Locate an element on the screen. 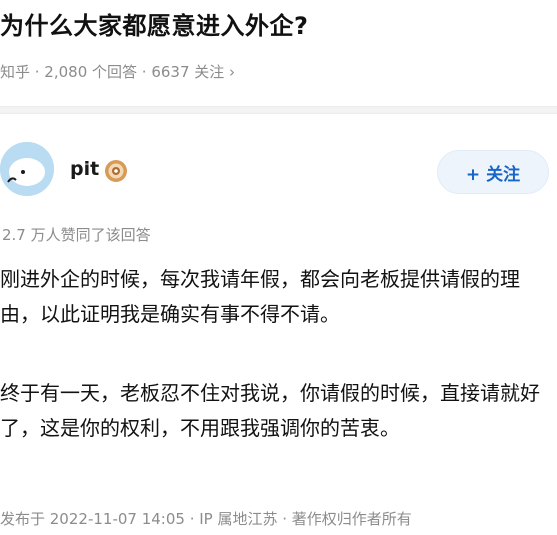  section-divider is located at coordinates (278, 110).